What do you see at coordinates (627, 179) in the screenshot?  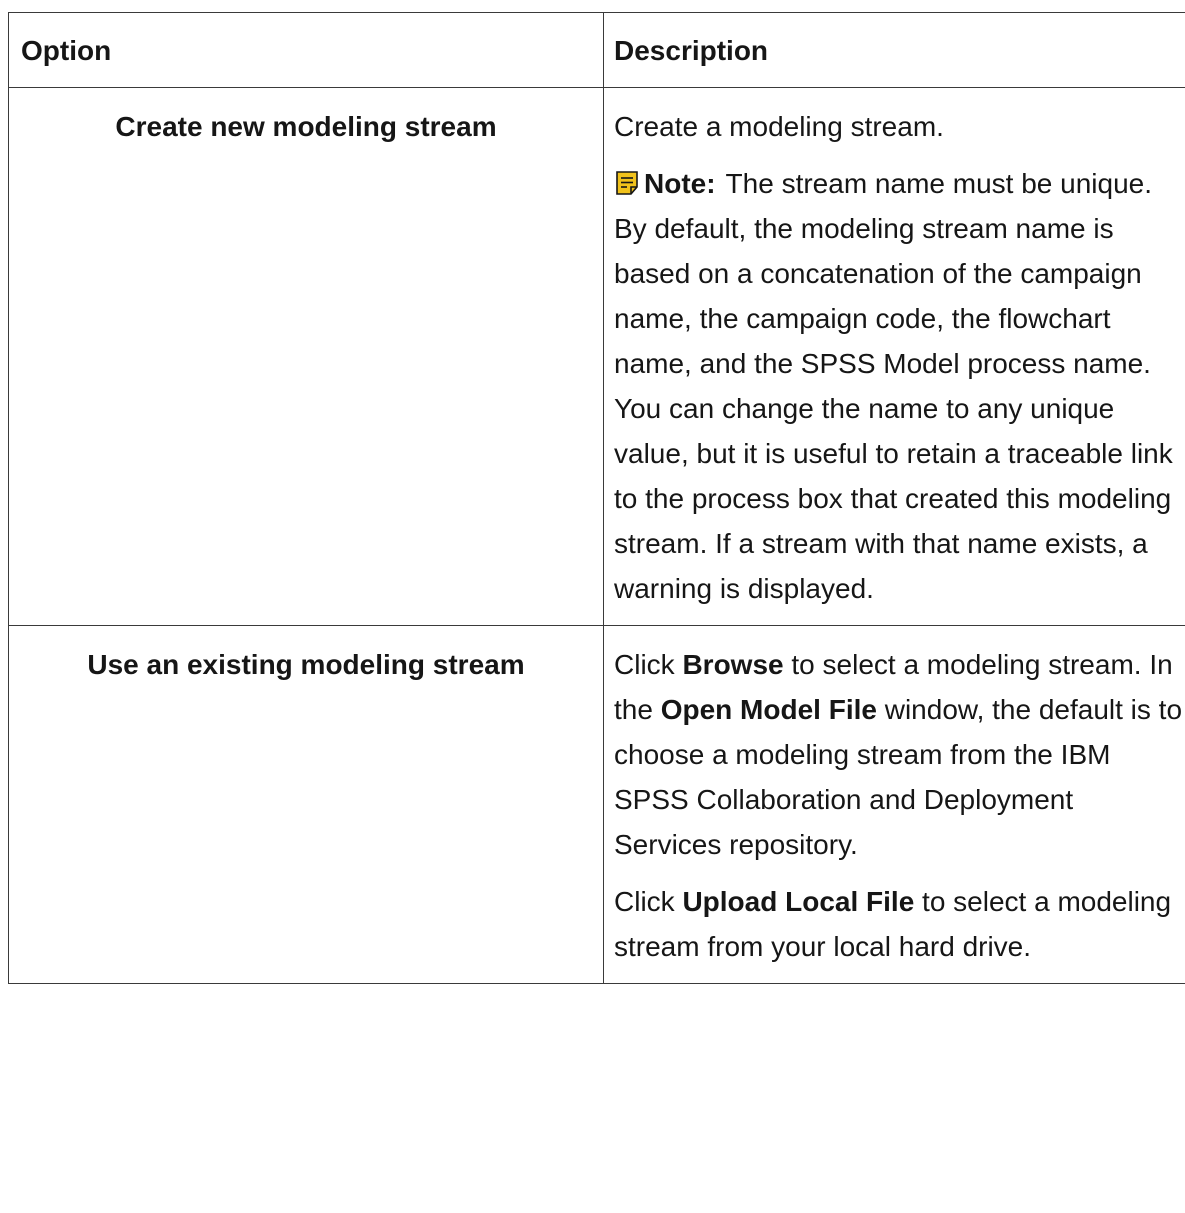 I see `note-icon` at bounding box center [627, 179].